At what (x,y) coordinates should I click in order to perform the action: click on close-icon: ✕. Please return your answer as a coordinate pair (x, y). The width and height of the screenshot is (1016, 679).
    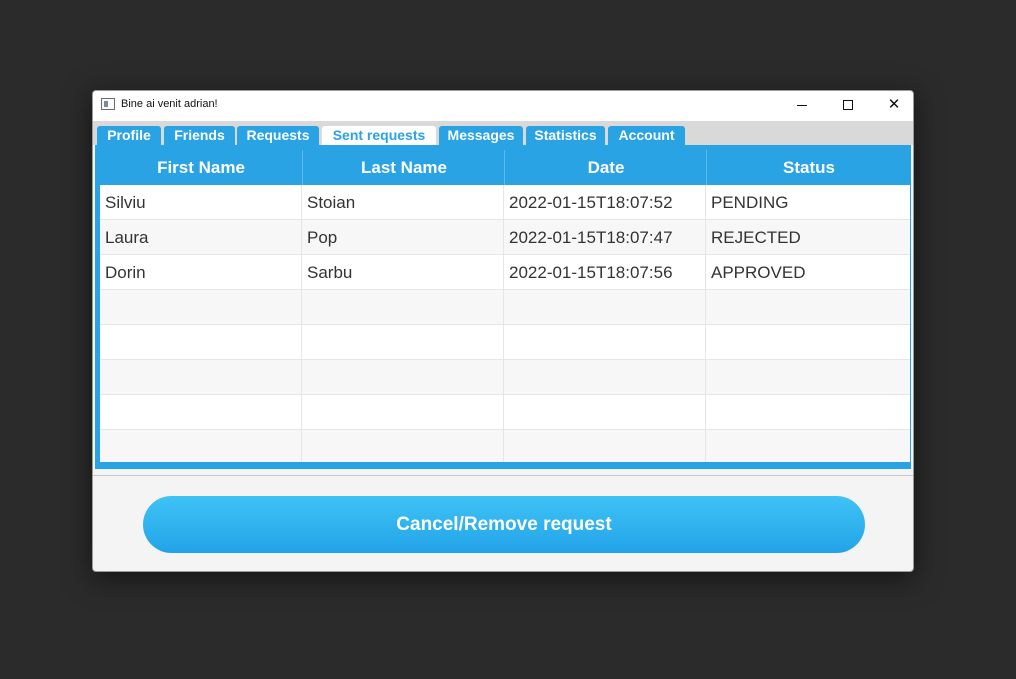
    Looking at the image, I should click on (894, 104).